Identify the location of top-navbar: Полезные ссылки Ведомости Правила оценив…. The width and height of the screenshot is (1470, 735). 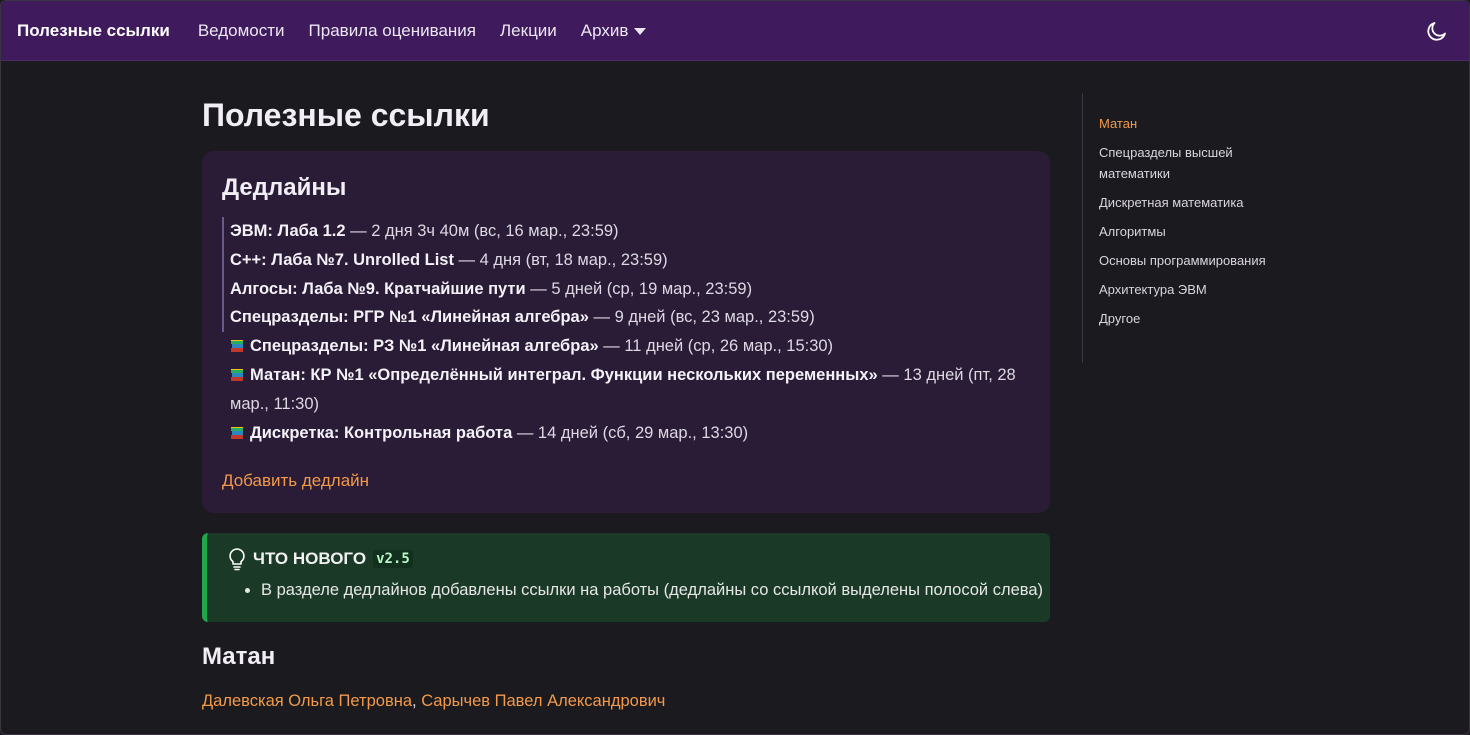
(735, 31).